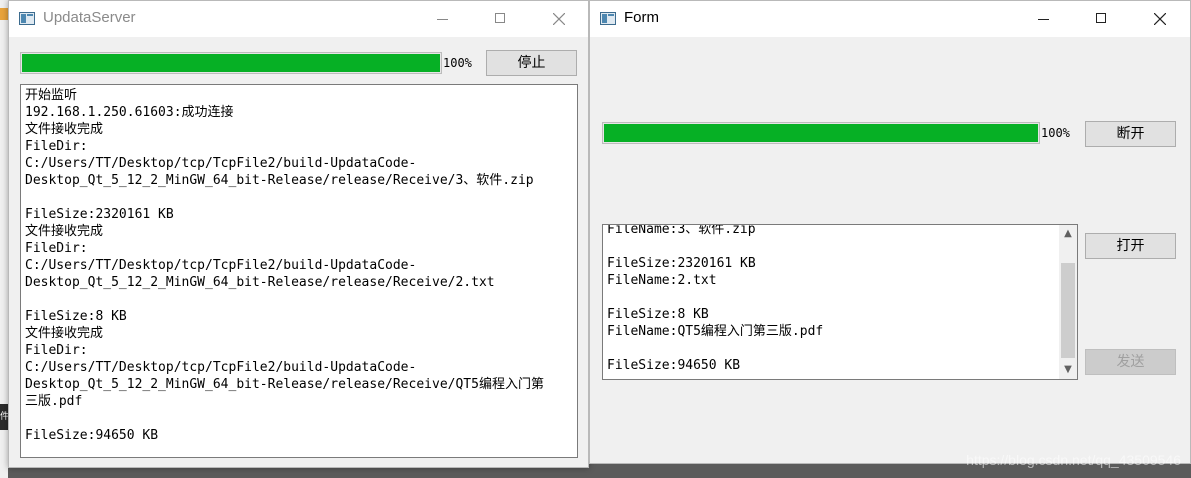 This screenshot has width=1191, height=478. I want to click on scroll-thumb, so click(1068, 310).